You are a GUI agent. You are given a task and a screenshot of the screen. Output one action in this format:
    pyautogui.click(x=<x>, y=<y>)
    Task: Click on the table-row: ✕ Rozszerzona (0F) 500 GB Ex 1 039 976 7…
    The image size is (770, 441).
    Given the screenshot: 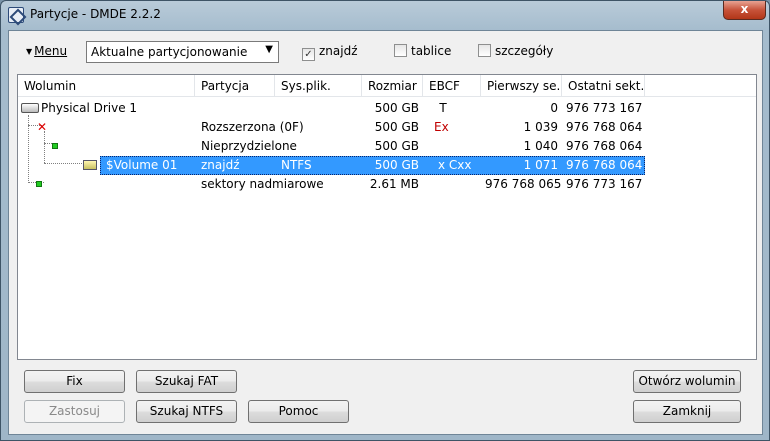 What is the action you would take?
    pyautogui.click(x=387, y=127)
    